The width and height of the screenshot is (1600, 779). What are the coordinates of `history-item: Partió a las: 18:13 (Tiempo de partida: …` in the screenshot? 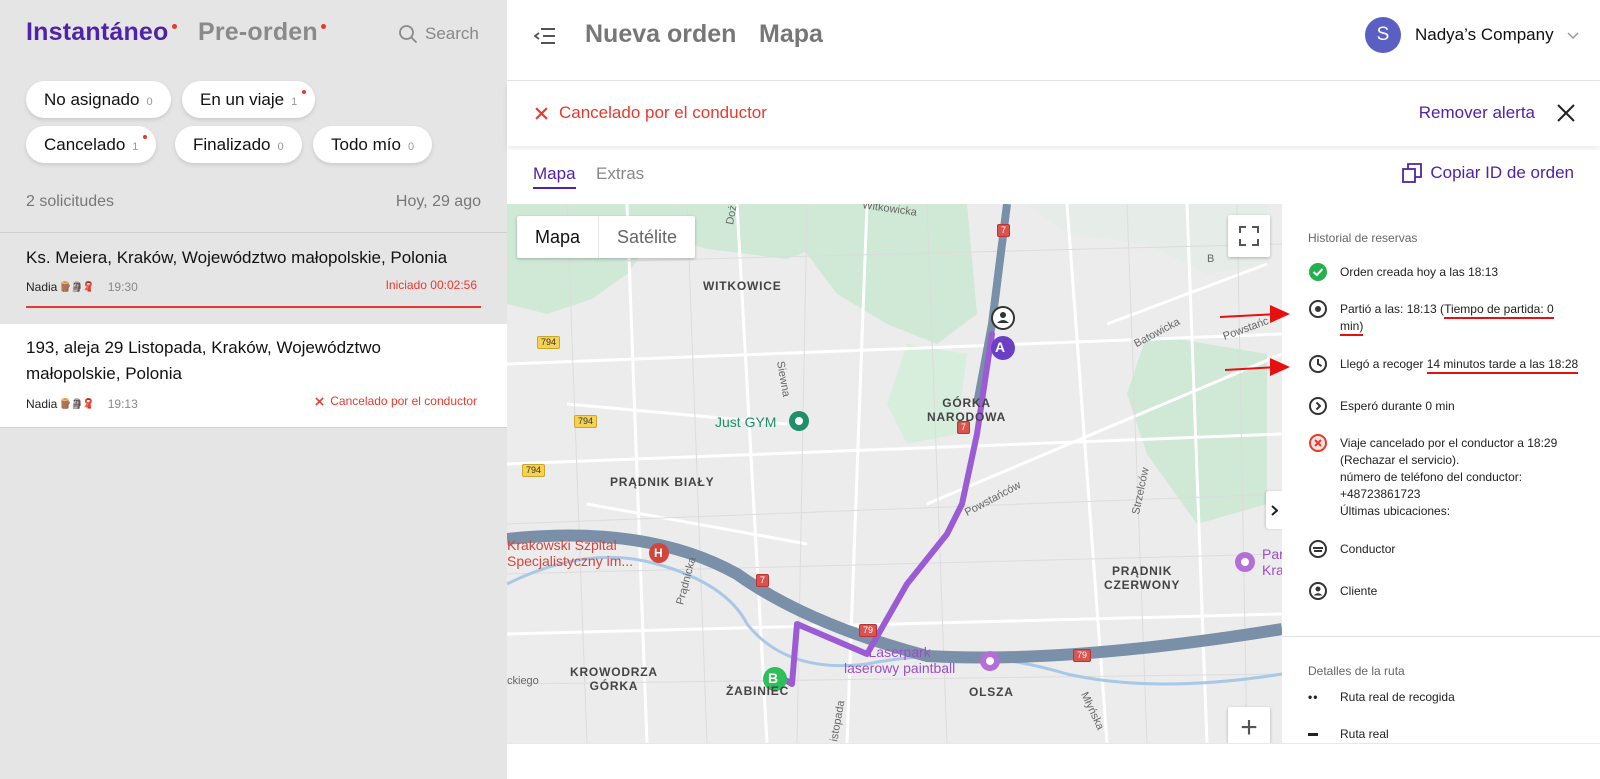 It's located at (1448, 318).